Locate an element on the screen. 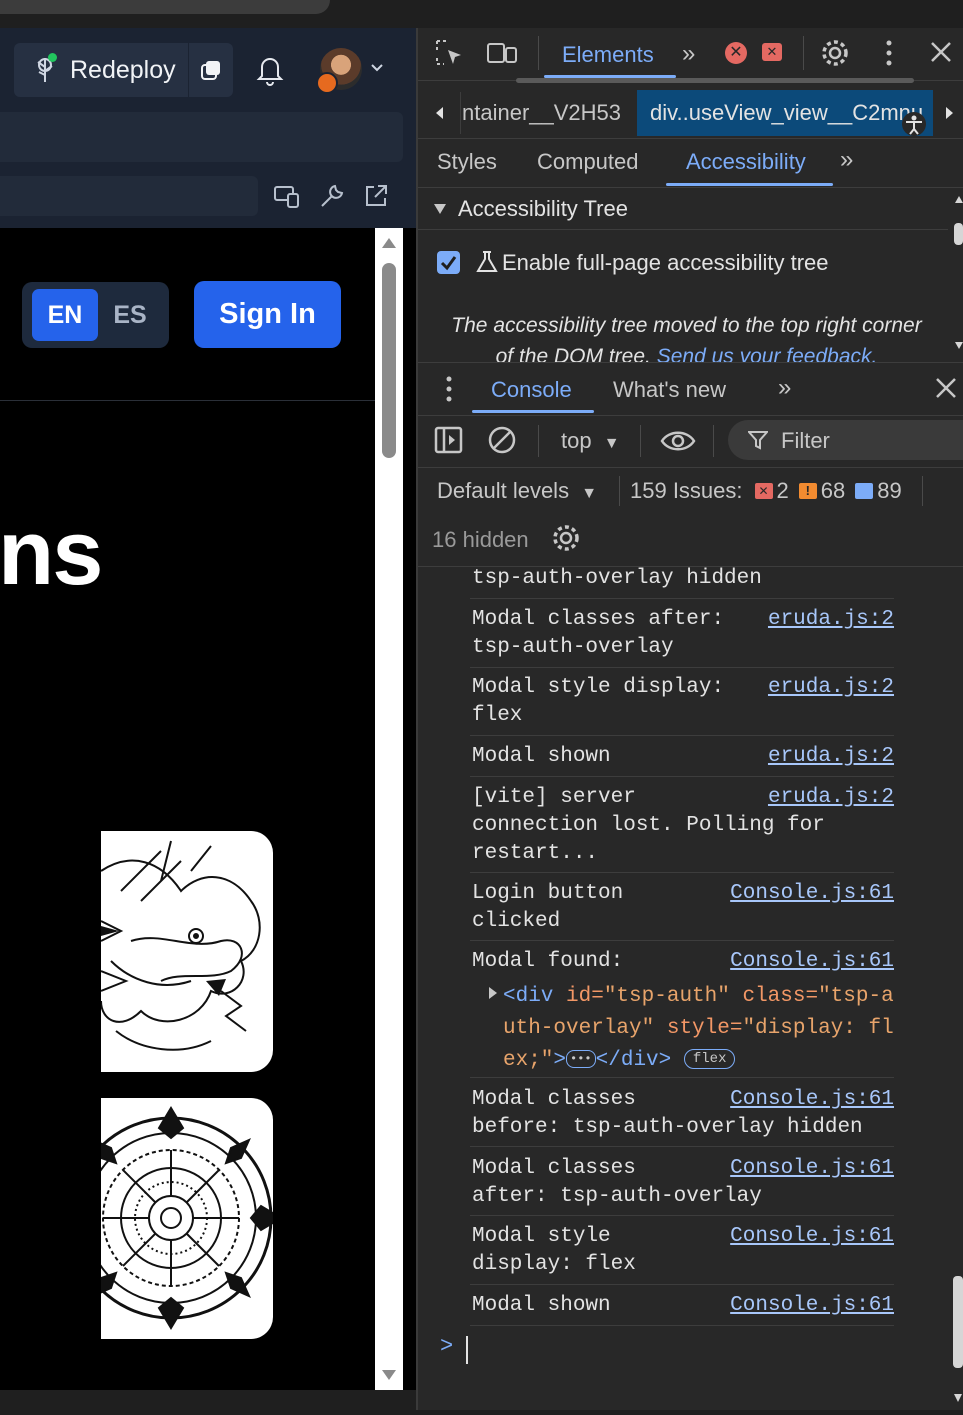  header-divider is located at coordinates (187, 400).